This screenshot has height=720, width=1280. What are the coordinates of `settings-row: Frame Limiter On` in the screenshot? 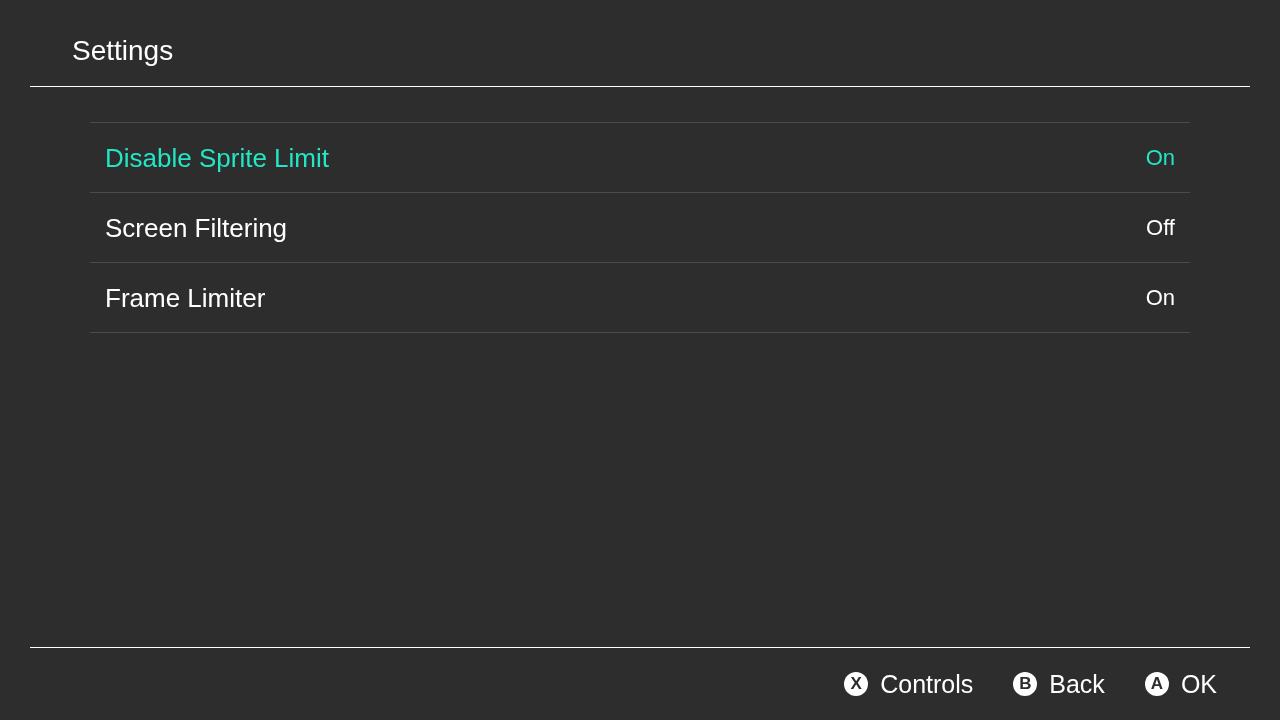 It's located at (640, 297).